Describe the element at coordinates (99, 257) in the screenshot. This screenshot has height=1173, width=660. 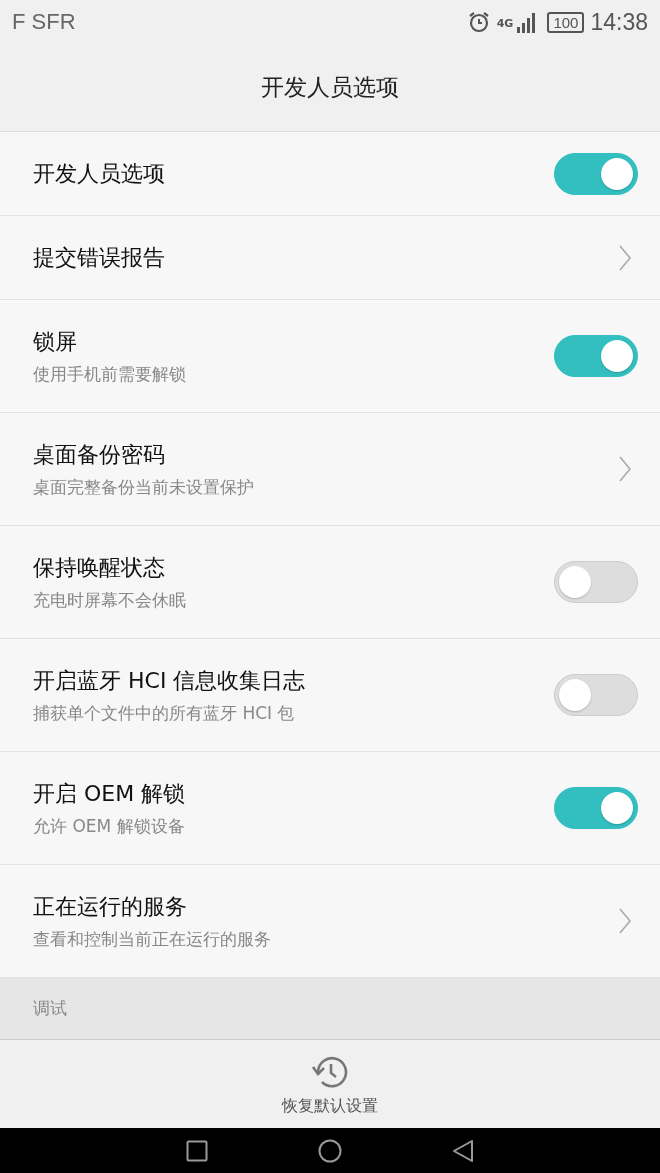
I see `item-title: 提交错误报告` at that location.